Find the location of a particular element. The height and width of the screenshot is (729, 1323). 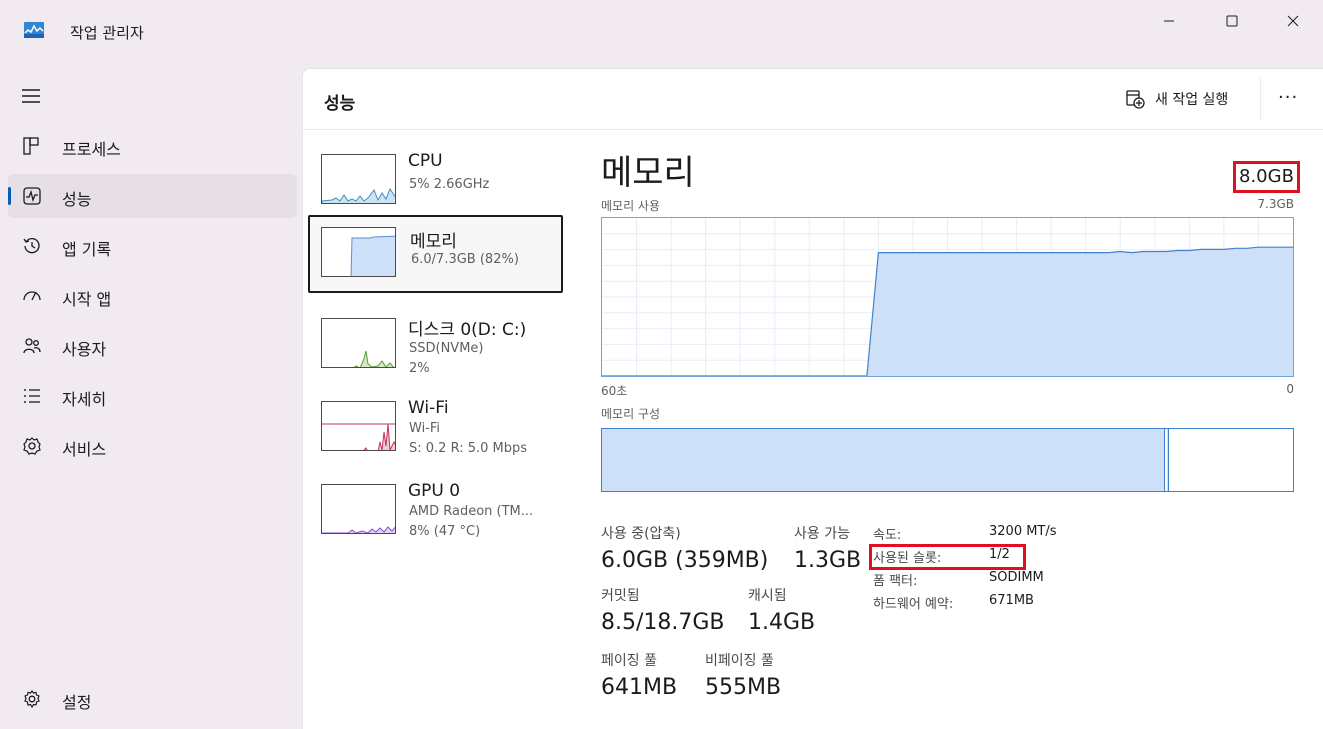

wifi-thumbnail-graph is located at coordinates (358, 426).